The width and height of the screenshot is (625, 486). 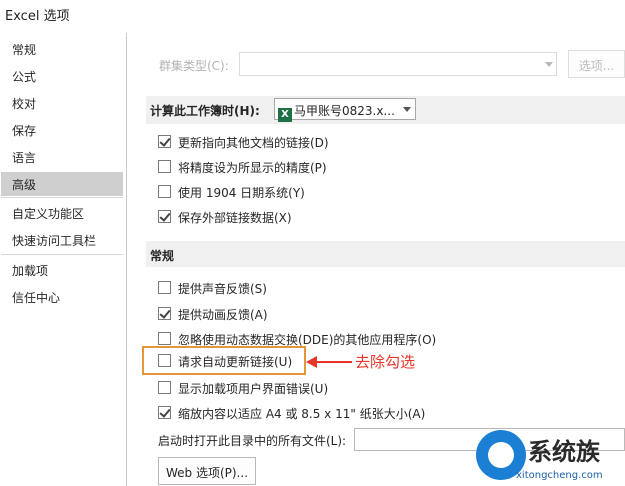 What do you see at coordinates (62, 213) in the screenshot?
I see `sidebar-item-customize-ribbon: 自定义功能区` at bounding box center [62, 213].